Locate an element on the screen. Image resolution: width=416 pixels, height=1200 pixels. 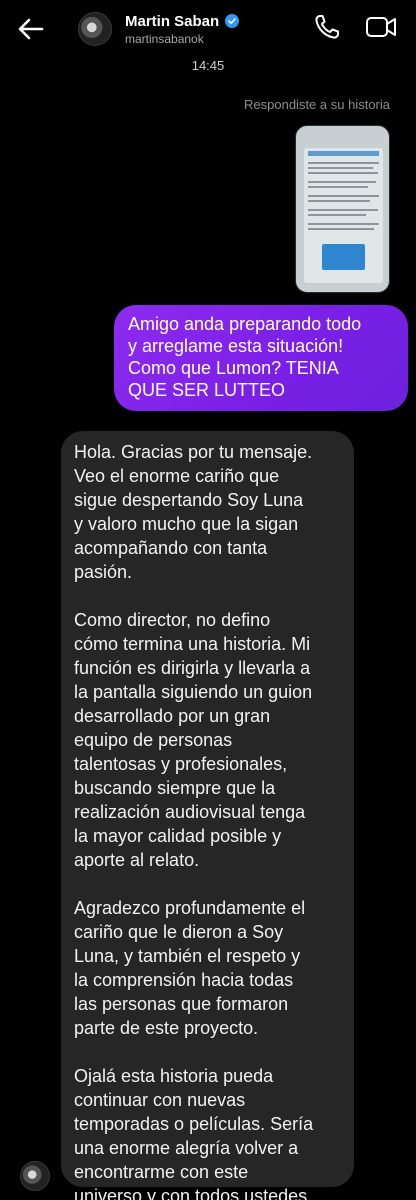
story-thumbnail is located at coordinates (342, 209).